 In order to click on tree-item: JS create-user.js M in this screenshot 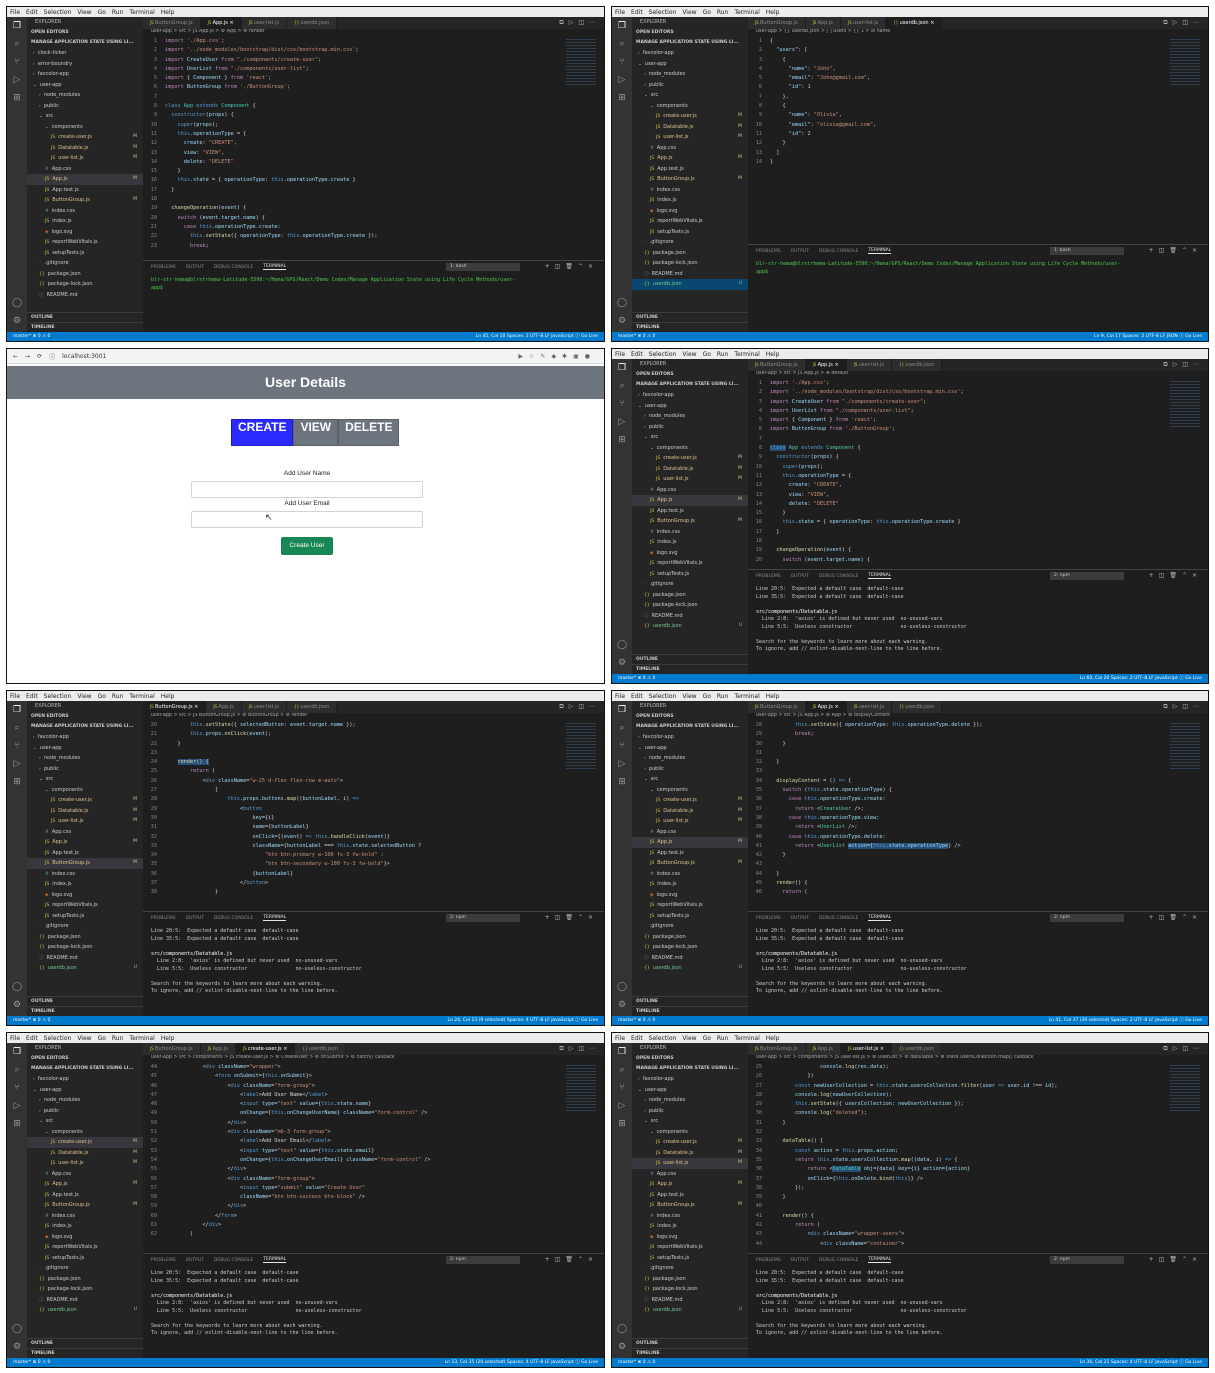, I will do `click(690, 458)`.